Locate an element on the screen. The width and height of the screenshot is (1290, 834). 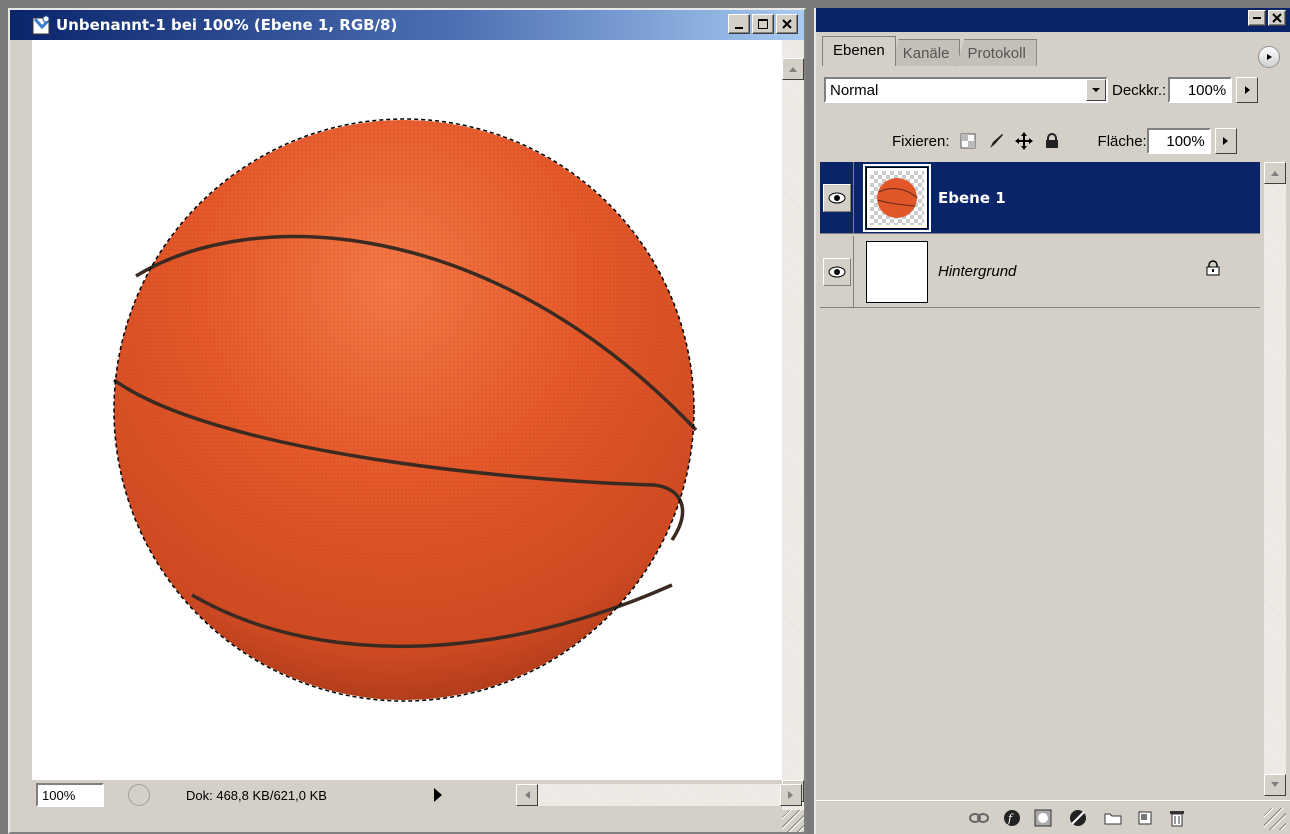
status-bar: 100% Dok: 468,8 KB/621,0 KB is located at coordinates (417, 795).